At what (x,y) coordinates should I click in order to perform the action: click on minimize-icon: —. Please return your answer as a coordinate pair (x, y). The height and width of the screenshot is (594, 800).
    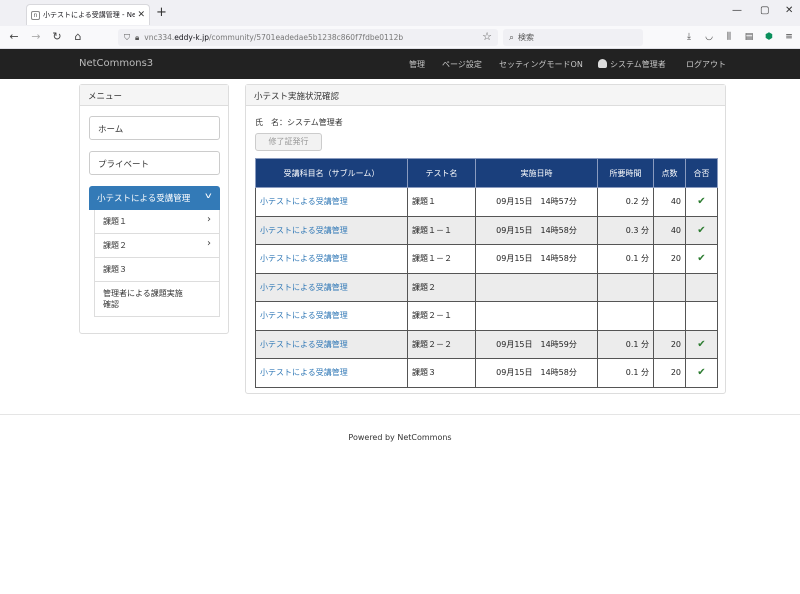
    Looking at the image, I should click on (737, 10).